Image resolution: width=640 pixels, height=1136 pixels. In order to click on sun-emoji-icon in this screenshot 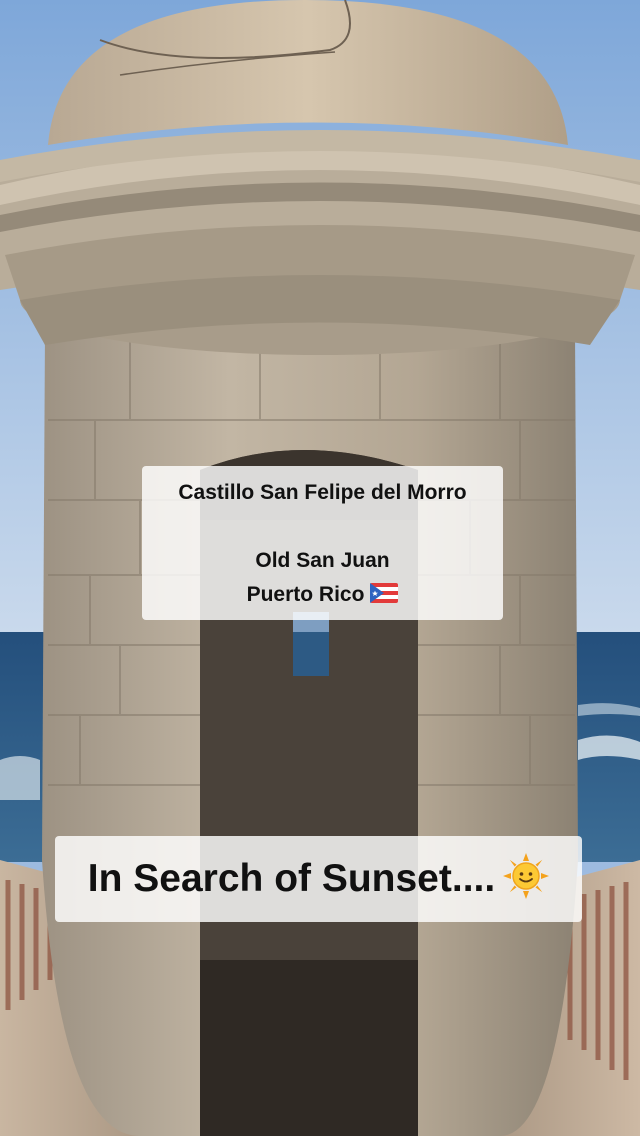, I will do `click(526, 876)`.